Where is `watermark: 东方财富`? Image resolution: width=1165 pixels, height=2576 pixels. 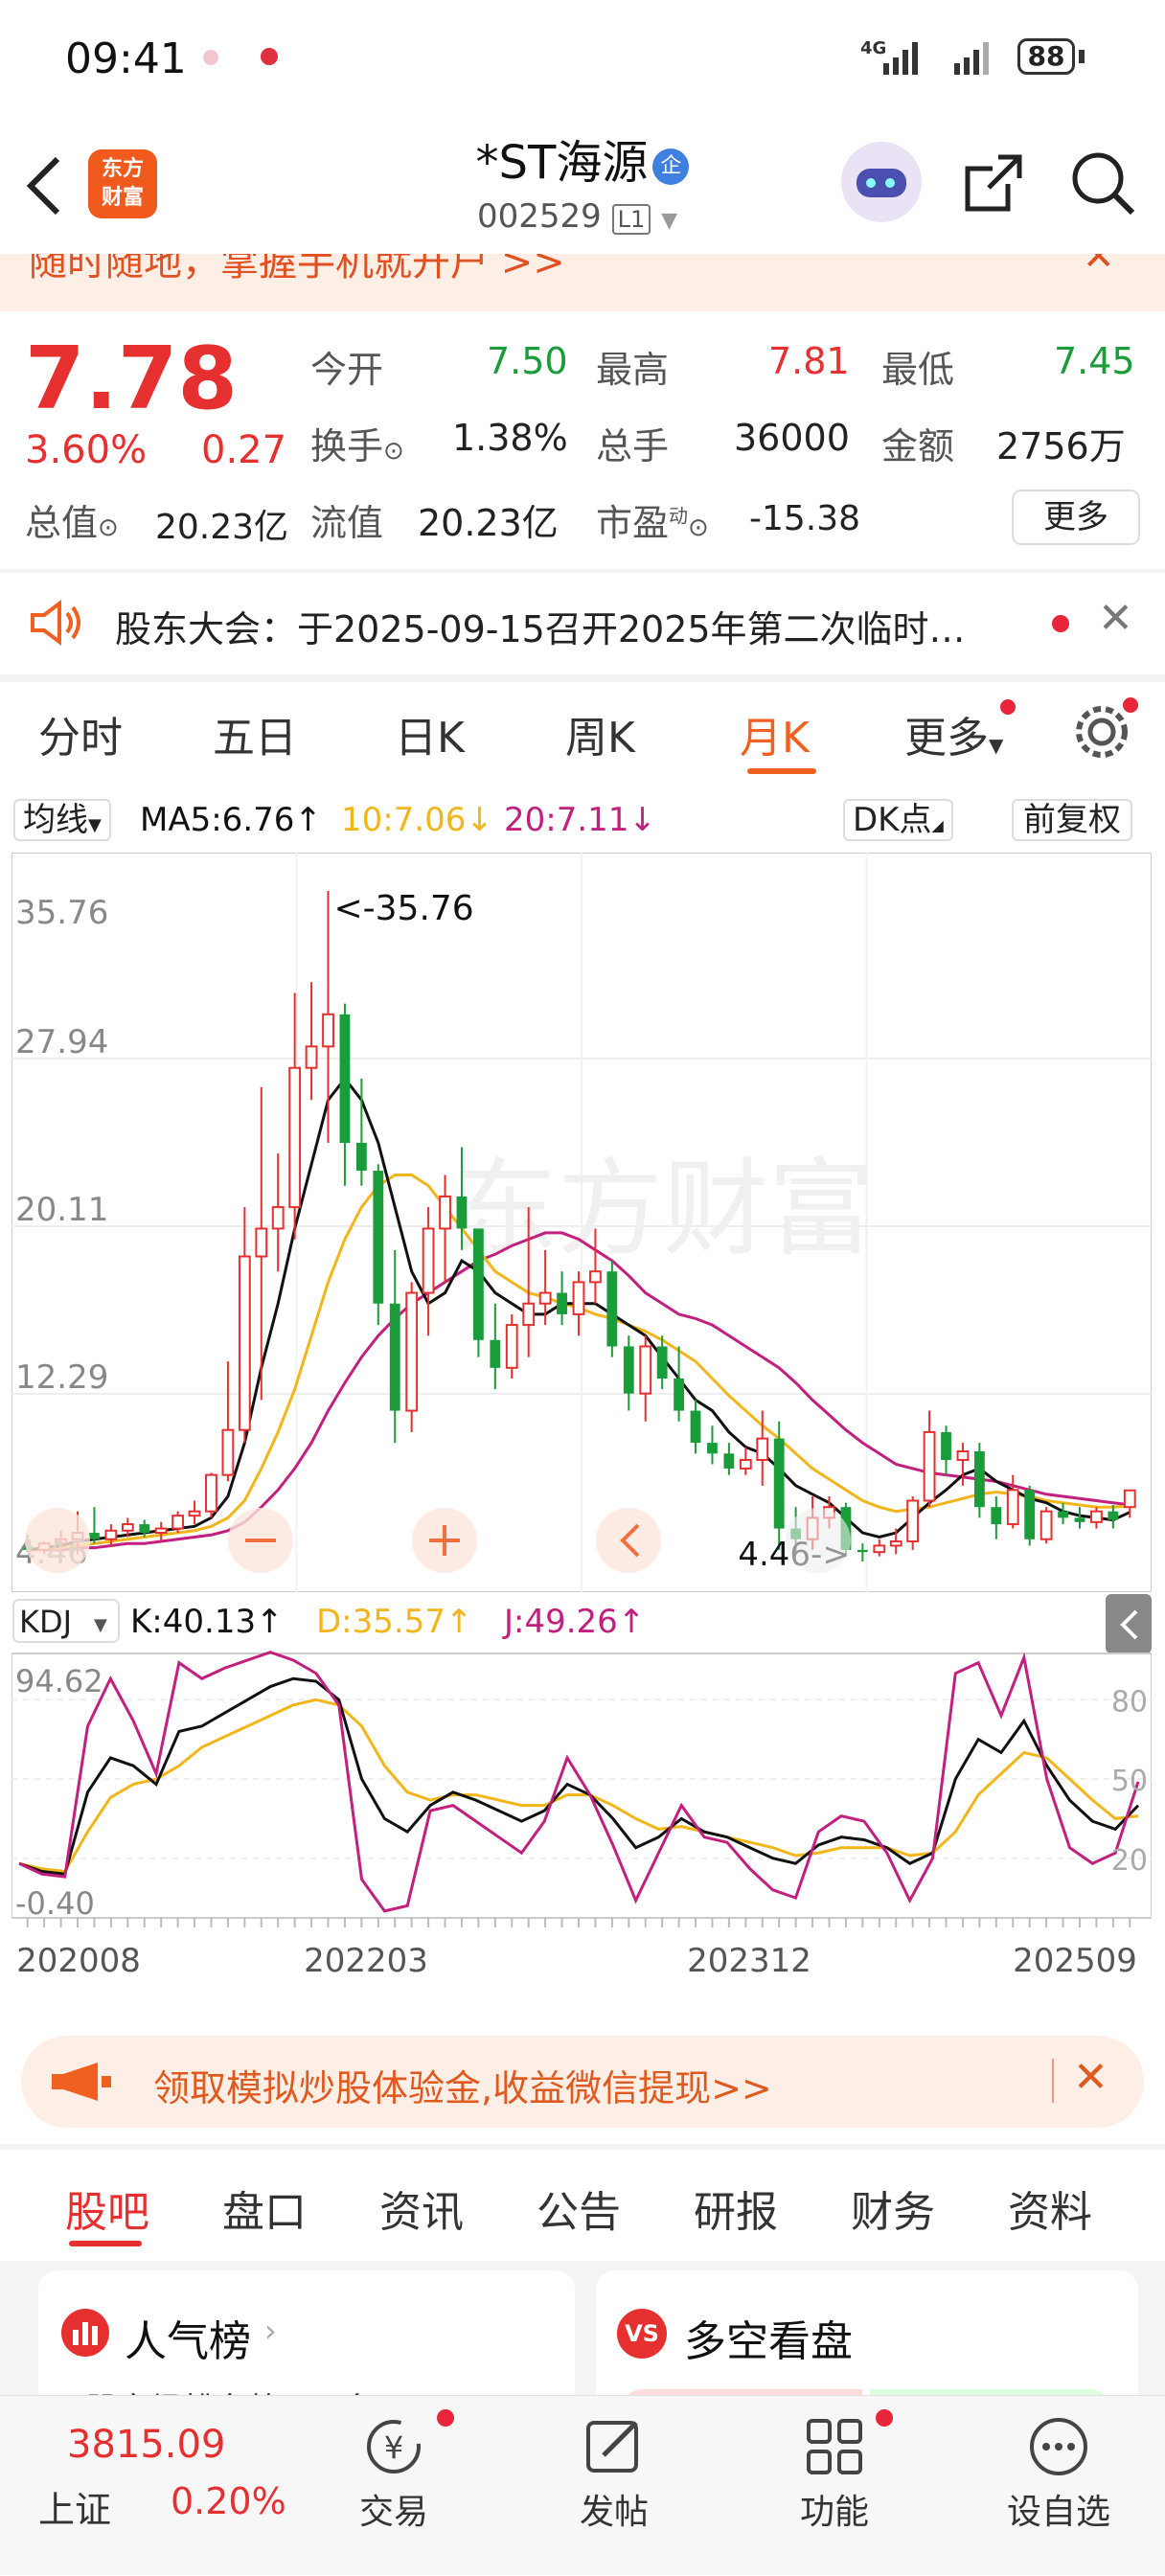 watermark: 东方财富 is located at coordinates (663, 1209).